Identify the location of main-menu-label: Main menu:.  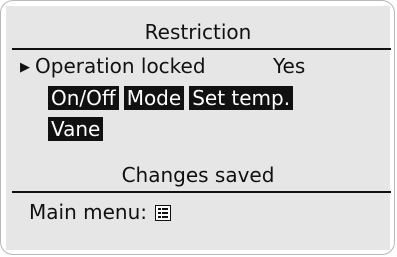
(88, 212).